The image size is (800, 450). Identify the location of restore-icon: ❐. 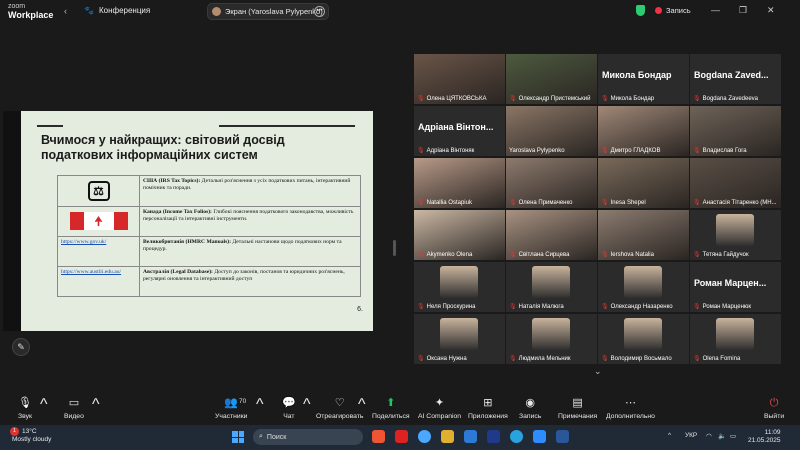
(743, 10).